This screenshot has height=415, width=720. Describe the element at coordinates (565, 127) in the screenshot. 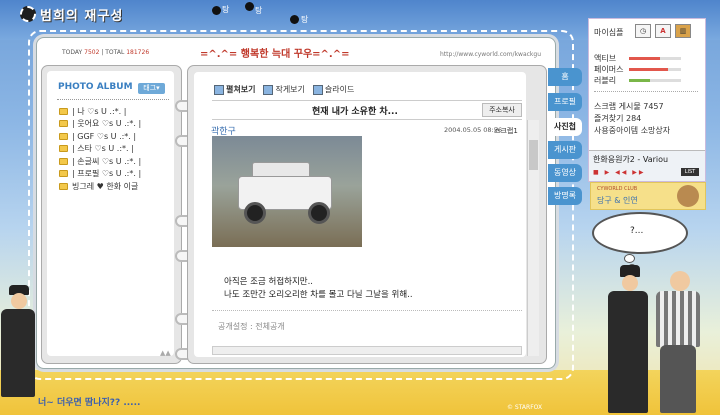

I see `tab-photo: 사진첩` at that location.